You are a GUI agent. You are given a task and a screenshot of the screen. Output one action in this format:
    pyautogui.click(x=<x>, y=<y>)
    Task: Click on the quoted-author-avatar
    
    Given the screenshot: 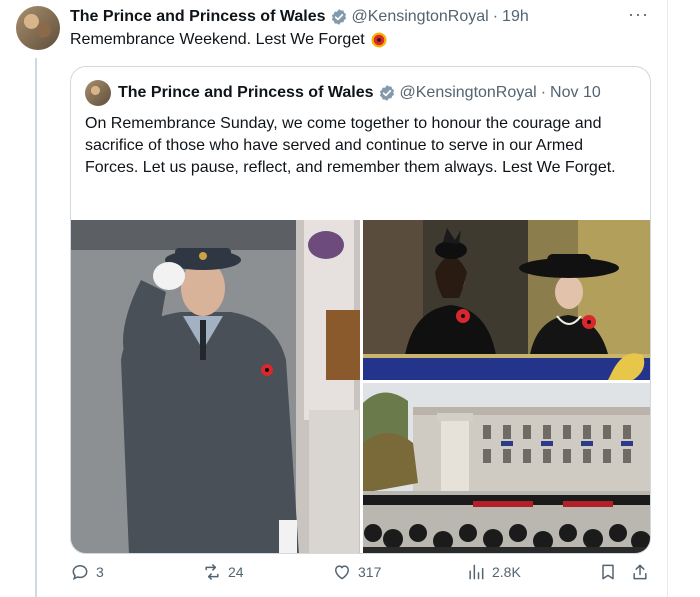 What is the action you would take?
    pyautogui.click(x=98, y=93)
    